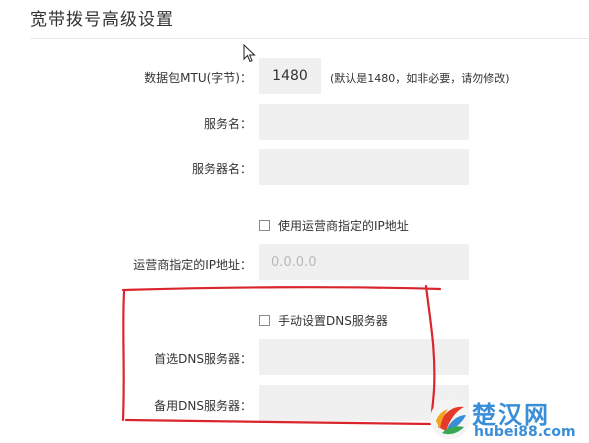 This screenshot has height=443, width=589. Describe the element at coordinates (198, 78) in the screenshot. I see `mtu-label: 数据包MTU(字节)：` at that location.